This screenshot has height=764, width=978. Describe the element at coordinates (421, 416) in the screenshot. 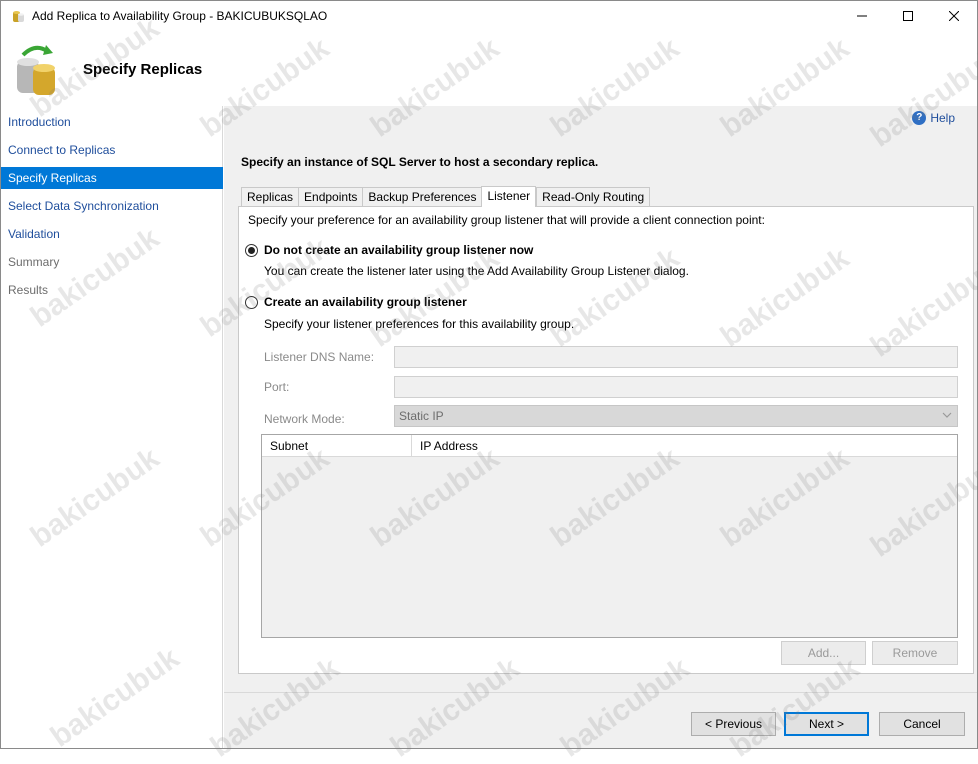

I see `network-mode-value: Static IP` at that location.